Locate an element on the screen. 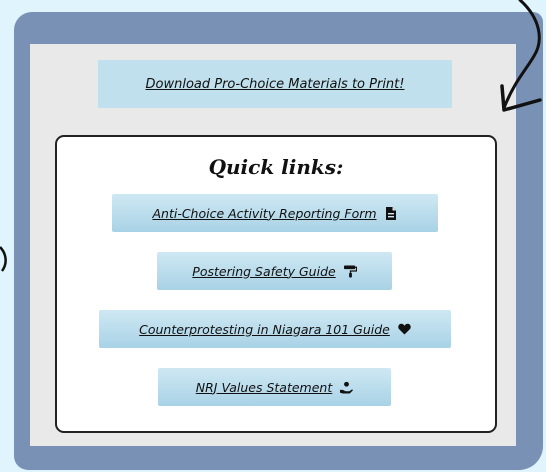  paint-roller-icon is located at coordinates (350, 271).